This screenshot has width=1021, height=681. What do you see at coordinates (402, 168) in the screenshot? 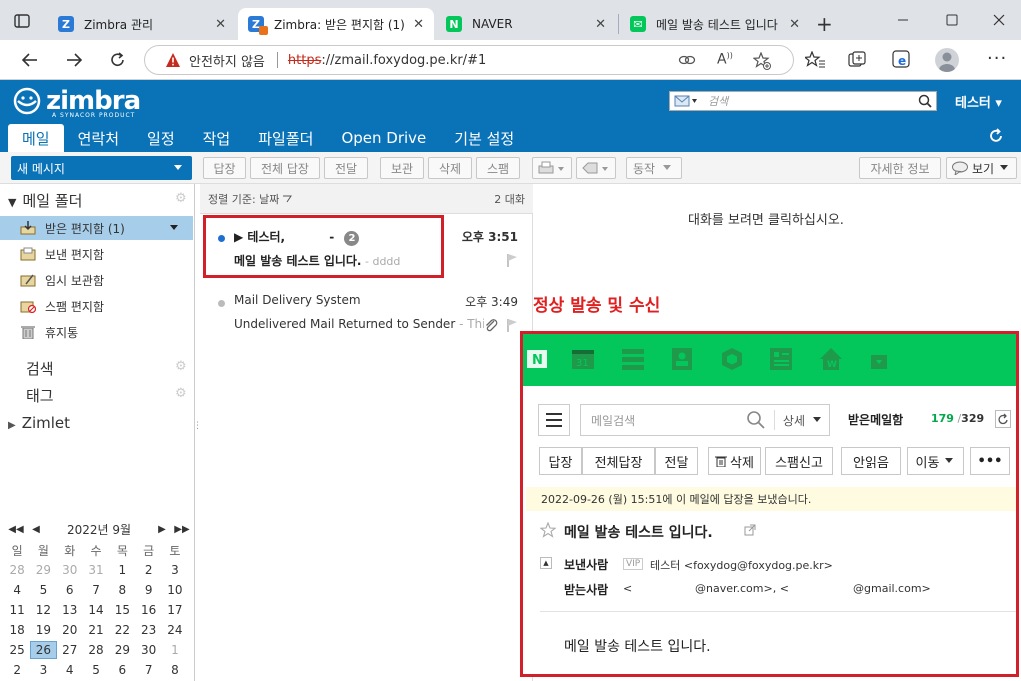
I see `archive-button: 보관` at bounding box center [402, 168].